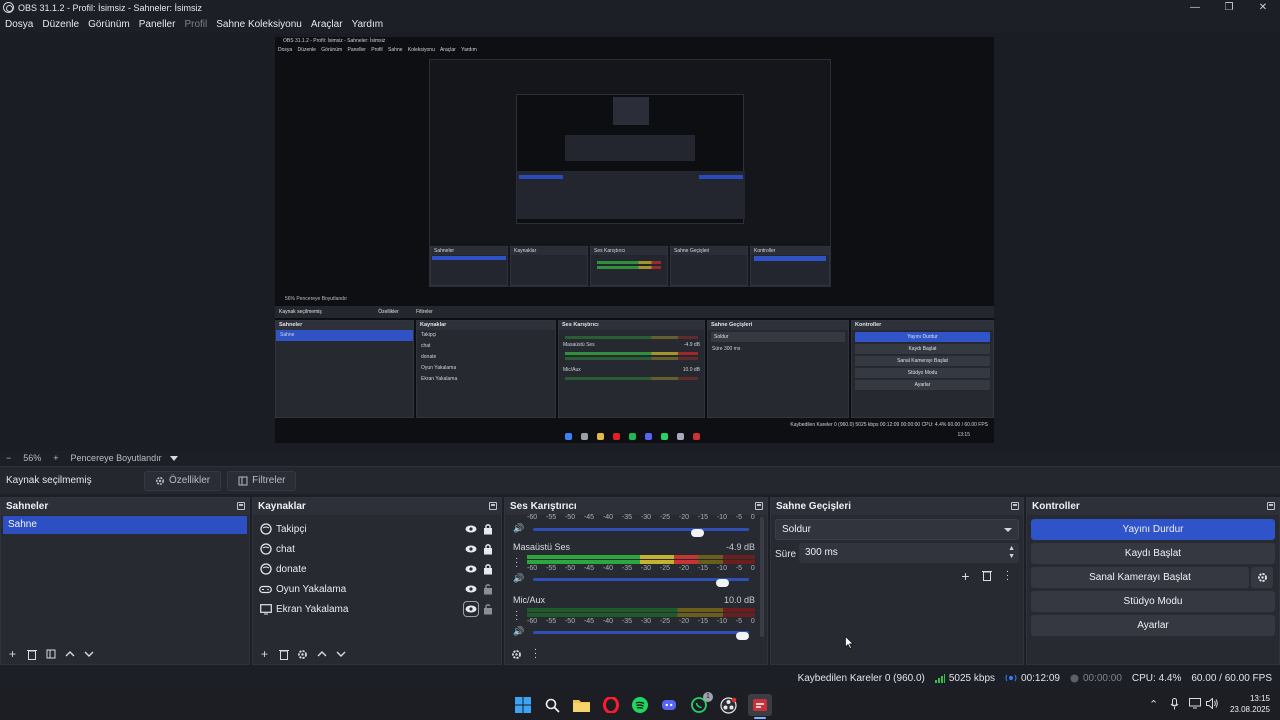 Image resolution: width=1280 pixels, height=720 pixels. What do you see at coordinates (762, 577) in the screenshot?
I see `mixer-scrollbar` at bounding box center [762, 577].